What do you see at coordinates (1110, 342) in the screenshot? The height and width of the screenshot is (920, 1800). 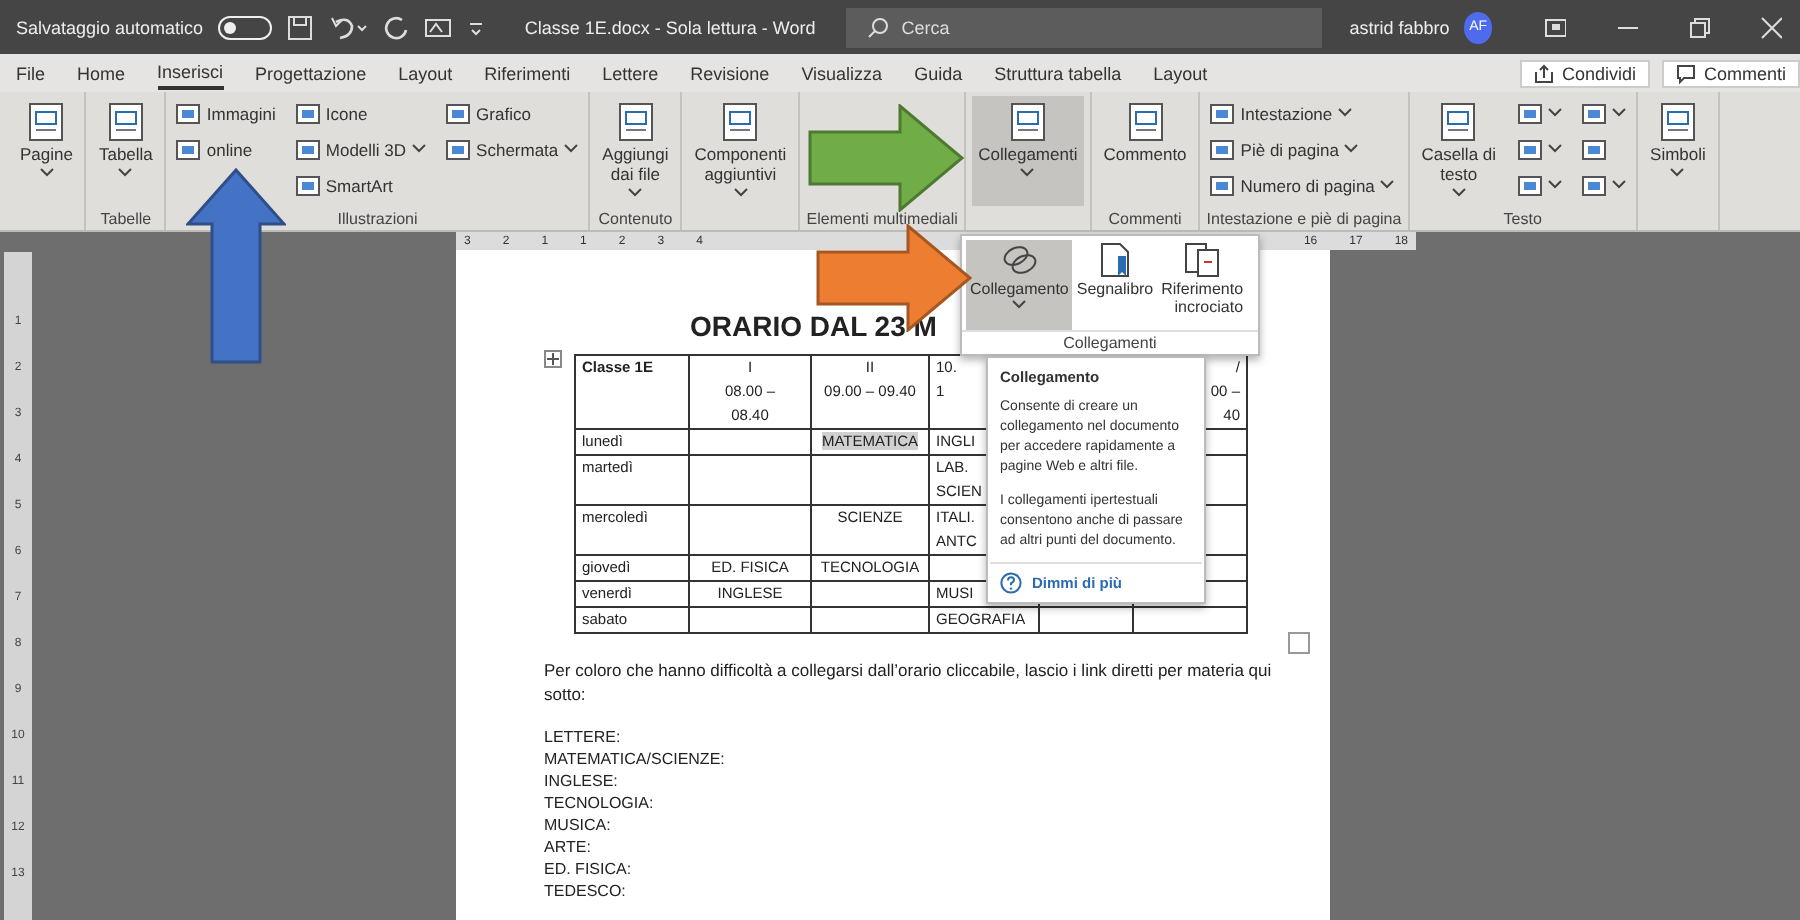 I see `group-label: Collegamenti` at bounding box center [1110, 342].